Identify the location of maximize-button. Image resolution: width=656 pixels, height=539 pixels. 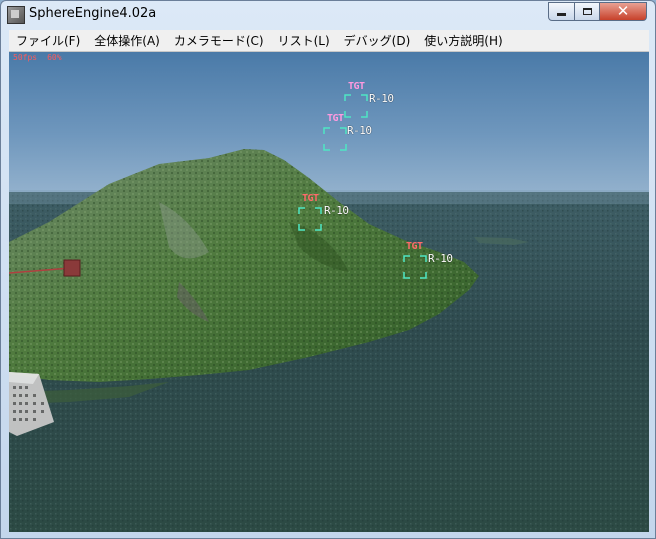
(587, 11).